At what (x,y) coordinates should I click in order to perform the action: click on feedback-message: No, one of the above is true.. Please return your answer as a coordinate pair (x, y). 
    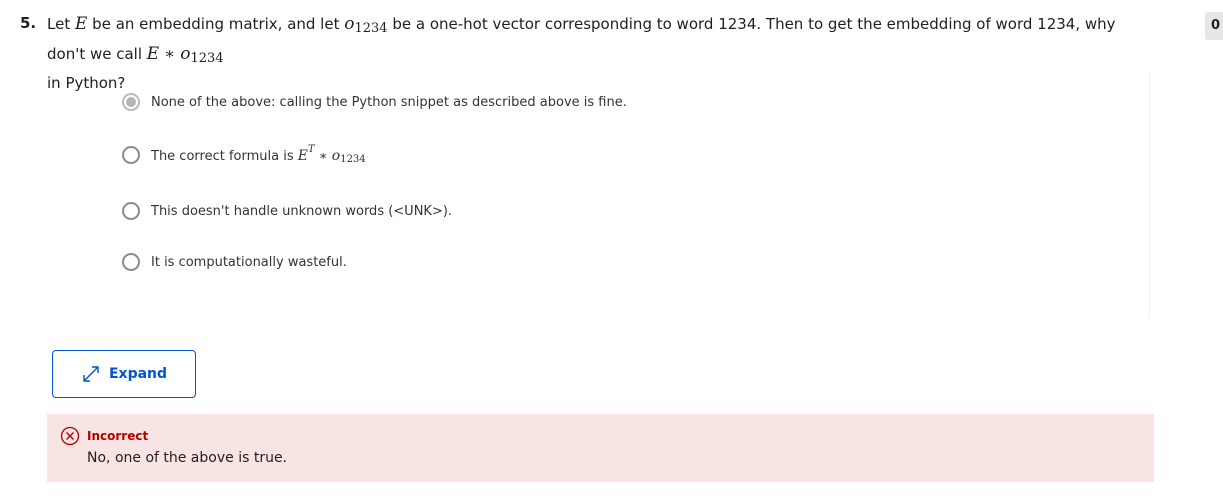
    Looking at the image, I should click on (187, 458).